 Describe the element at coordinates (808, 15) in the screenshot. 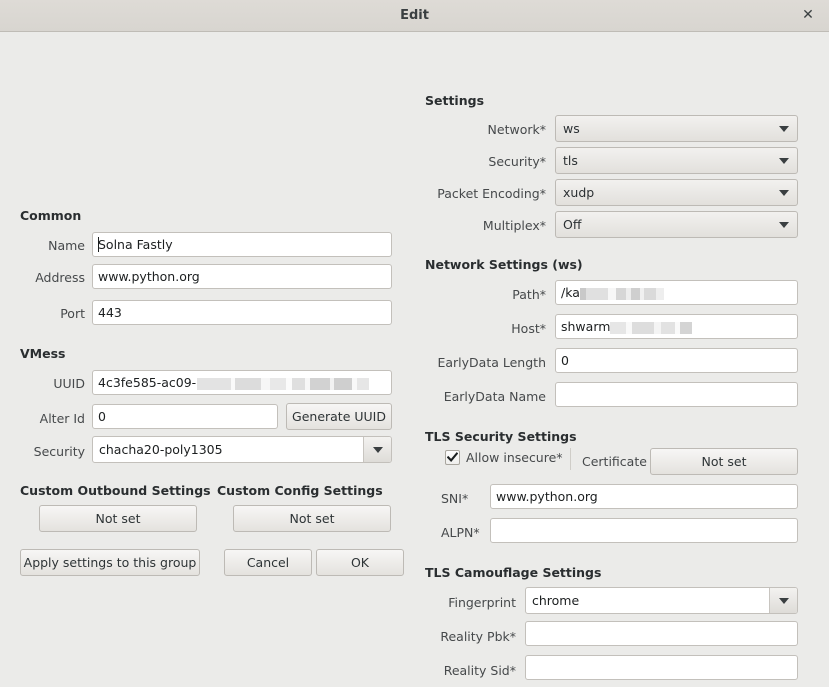

I see `close-icon: ✕` at that location.